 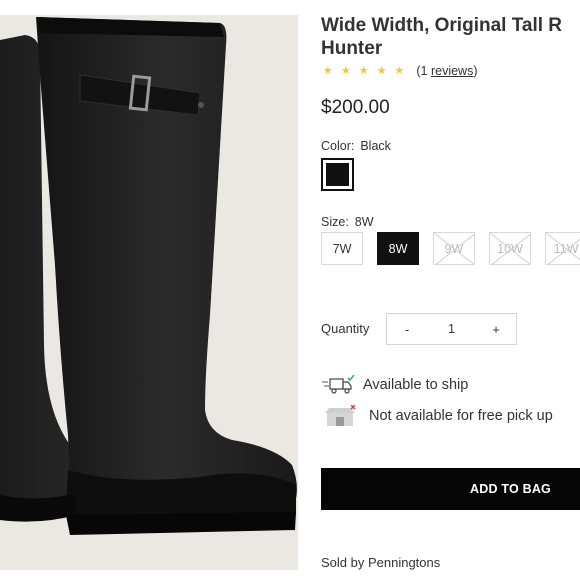 I want to click on size-option-8w: 8W, so click(x=398, y=248).